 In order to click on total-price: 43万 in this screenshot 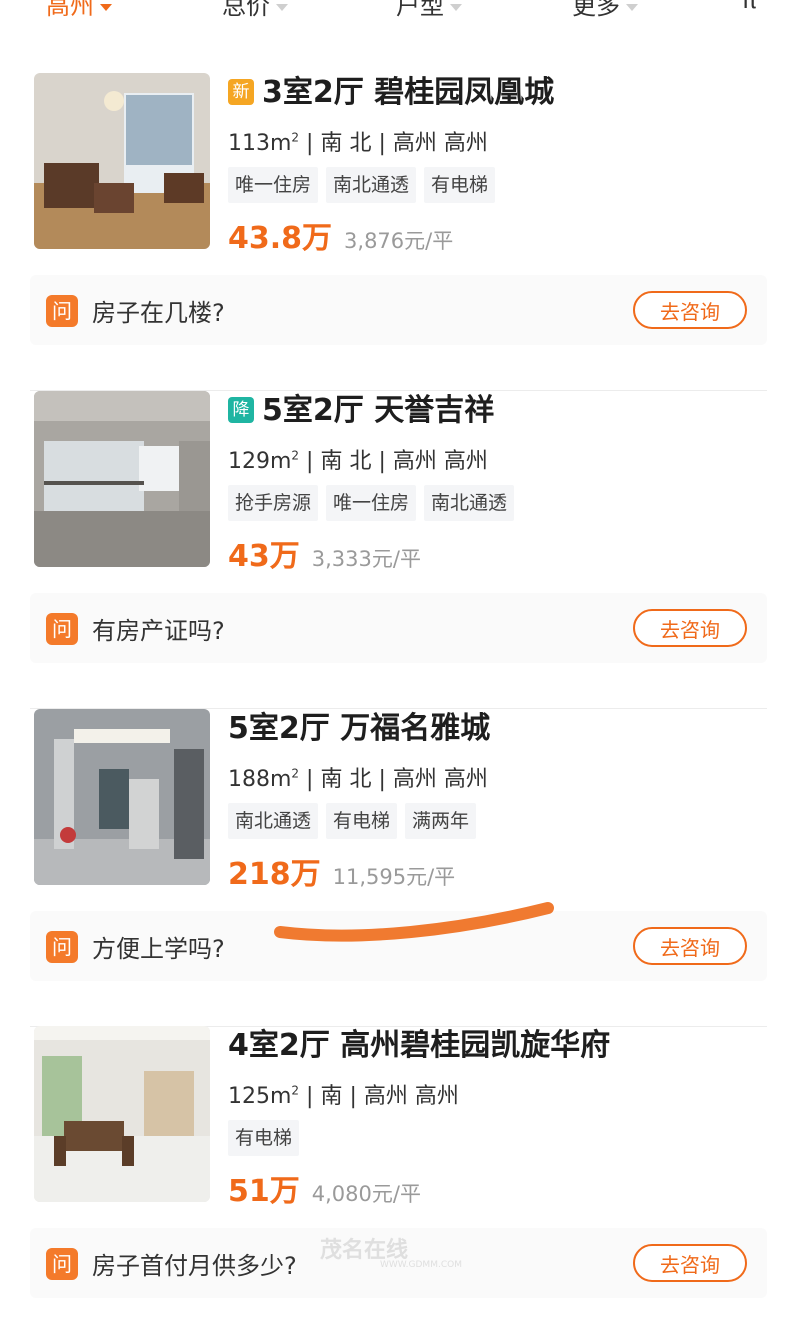, I will do `click(264, 556)`.